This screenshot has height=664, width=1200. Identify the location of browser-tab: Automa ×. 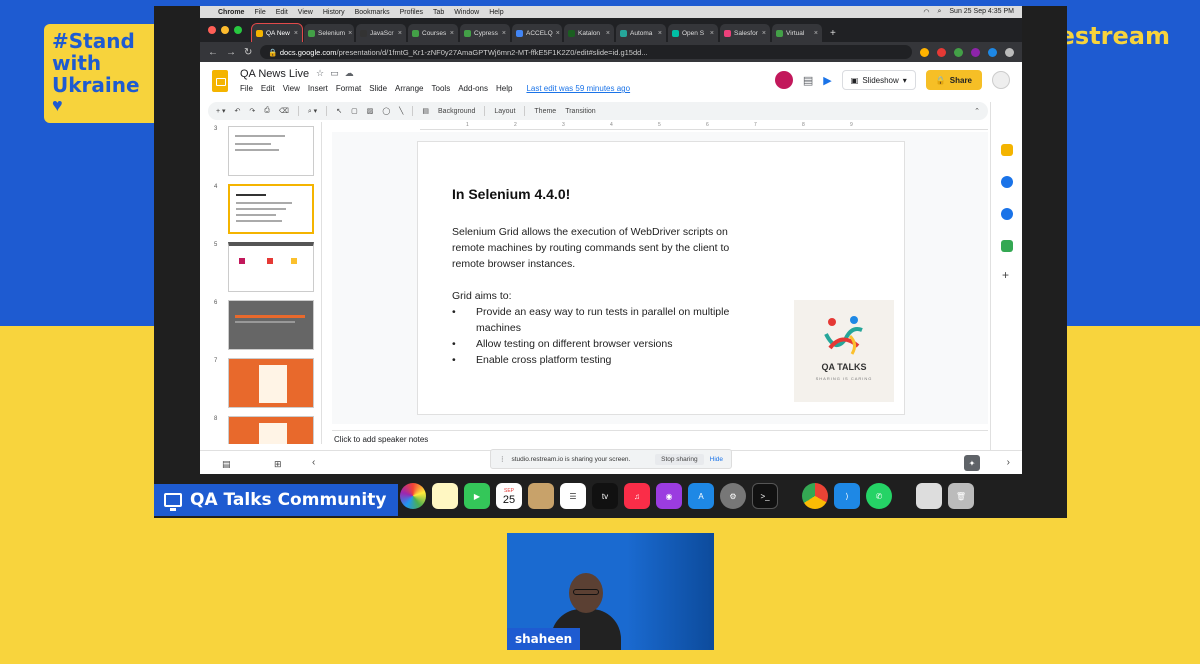
(641, 33).